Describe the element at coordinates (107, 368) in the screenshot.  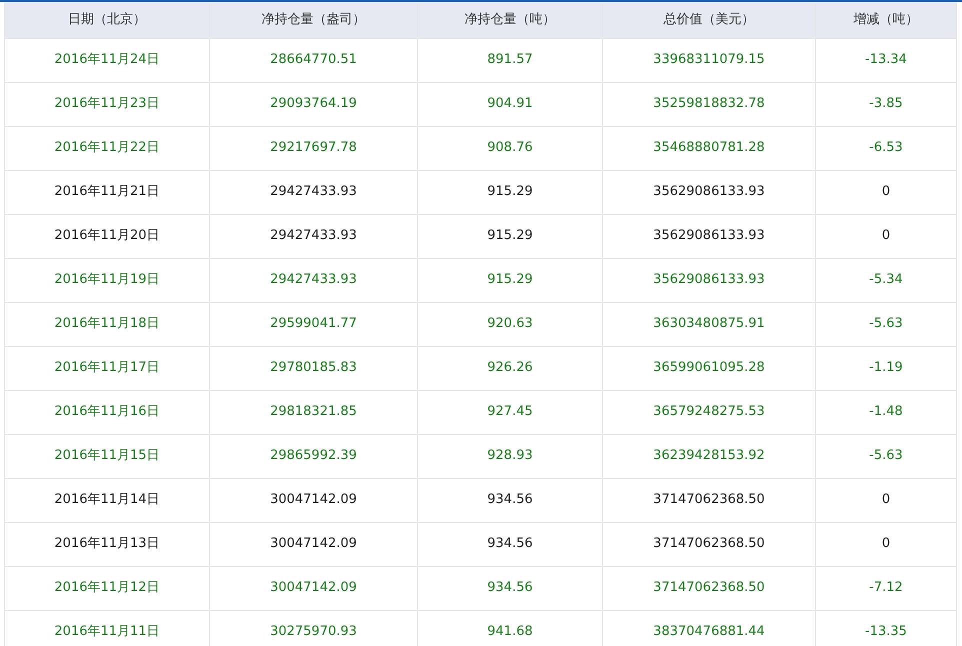
I see `table-cell: 2016年11月17日` at that location.